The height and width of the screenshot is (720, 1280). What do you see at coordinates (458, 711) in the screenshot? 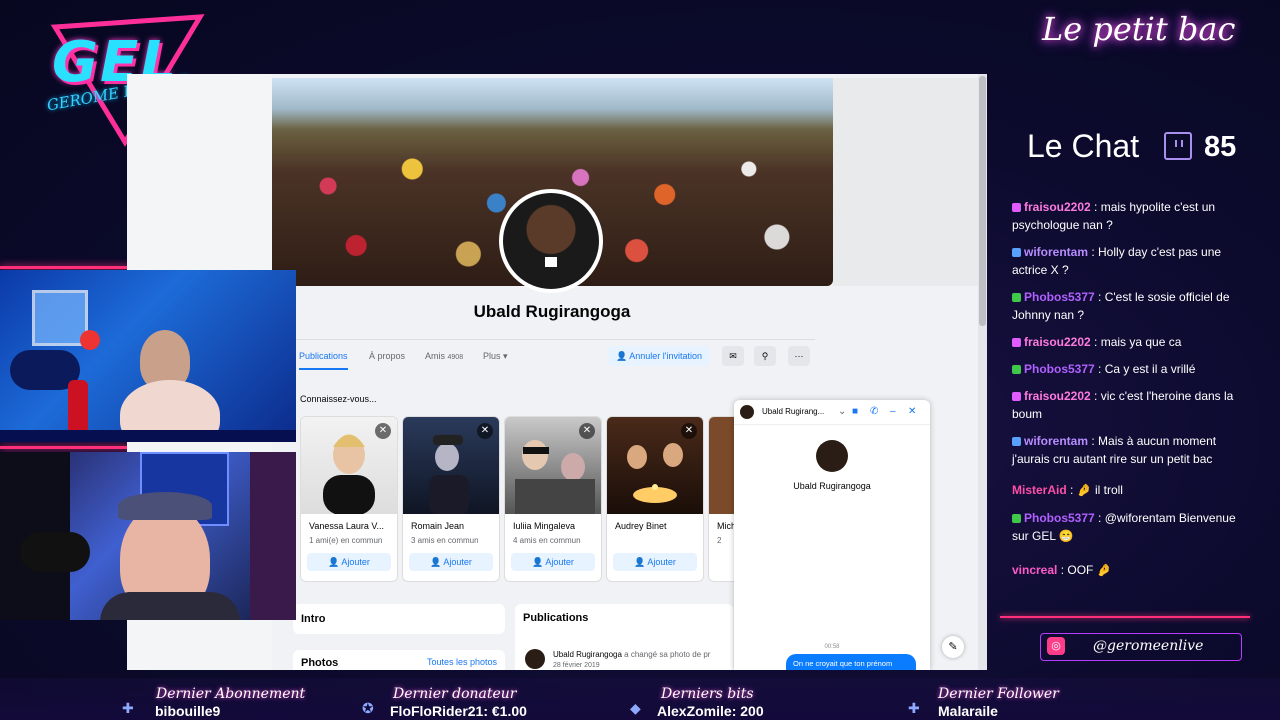
I see `last-donor-value: FloFloRider21: €1.00` at bounding box center [458, 711].